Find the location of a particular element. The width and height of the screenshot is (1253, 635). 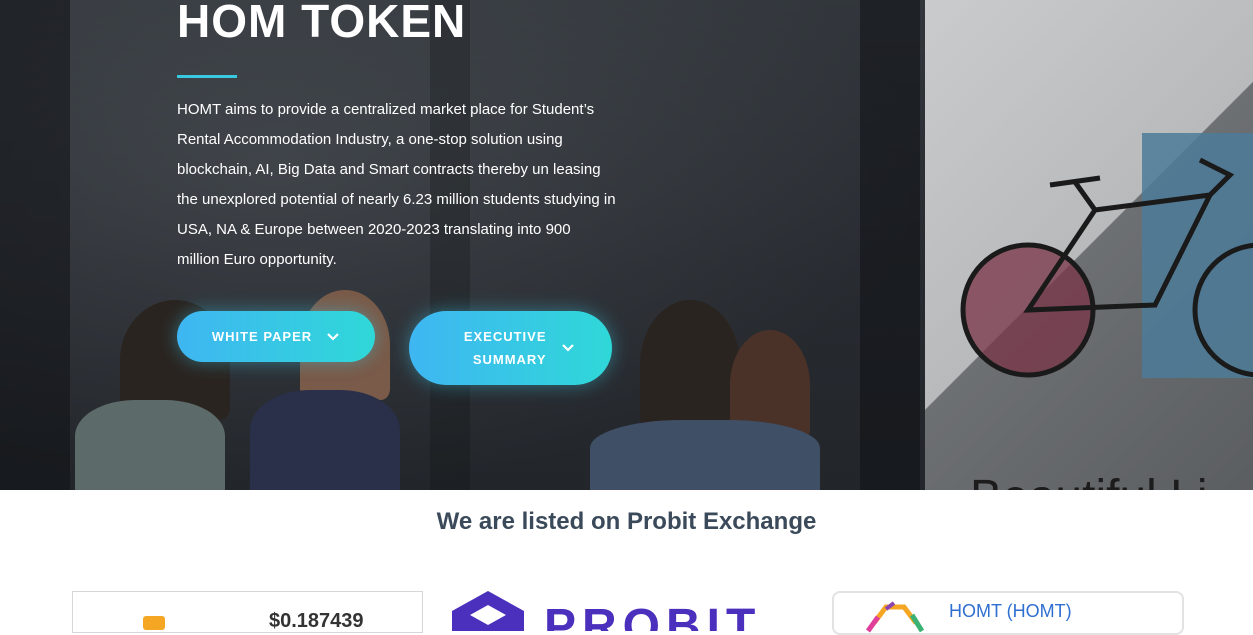

pair-widget: HOMT (HOMT) is located at coordinates (1008, 613).